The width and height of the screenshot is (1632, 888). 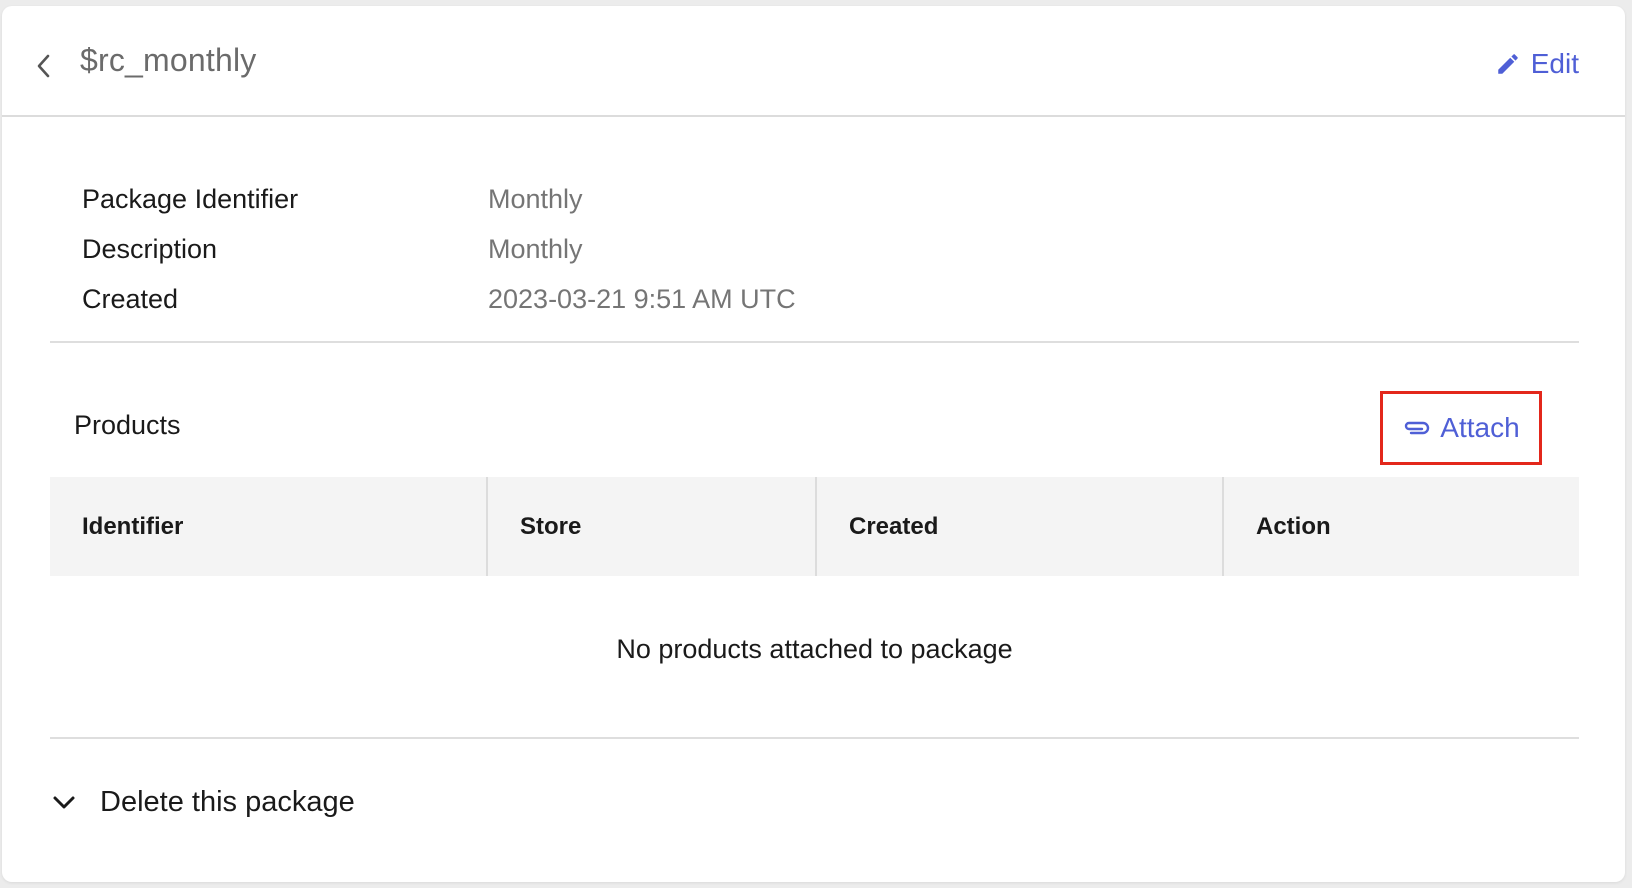 I want to click on detail-row-created: Created 2023-03-21 9:51 AM UTC, so click(x=439, y=299).